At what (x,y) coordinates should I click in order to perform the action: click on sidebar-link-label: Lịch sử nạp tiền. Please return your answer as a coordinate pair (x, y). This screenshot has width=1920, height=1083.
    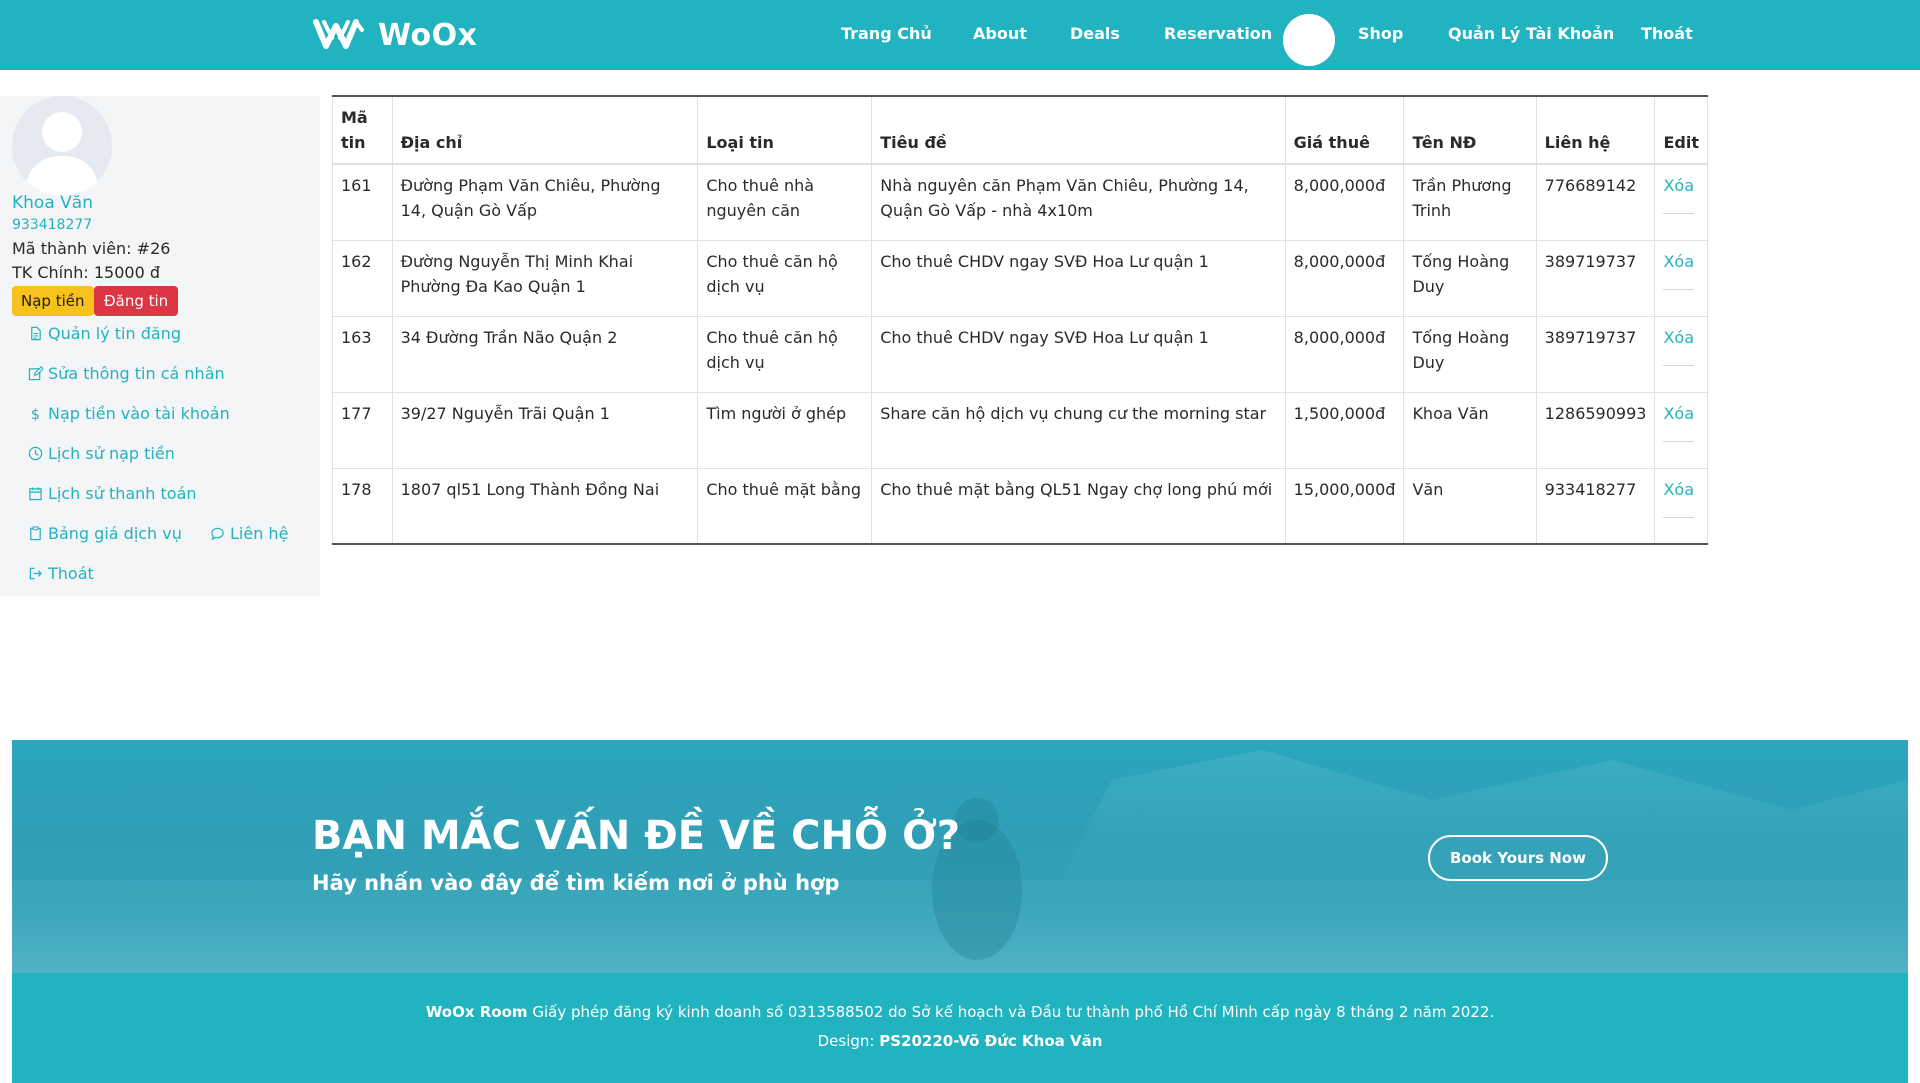
    Looking at the image, I should click on (111, 453).